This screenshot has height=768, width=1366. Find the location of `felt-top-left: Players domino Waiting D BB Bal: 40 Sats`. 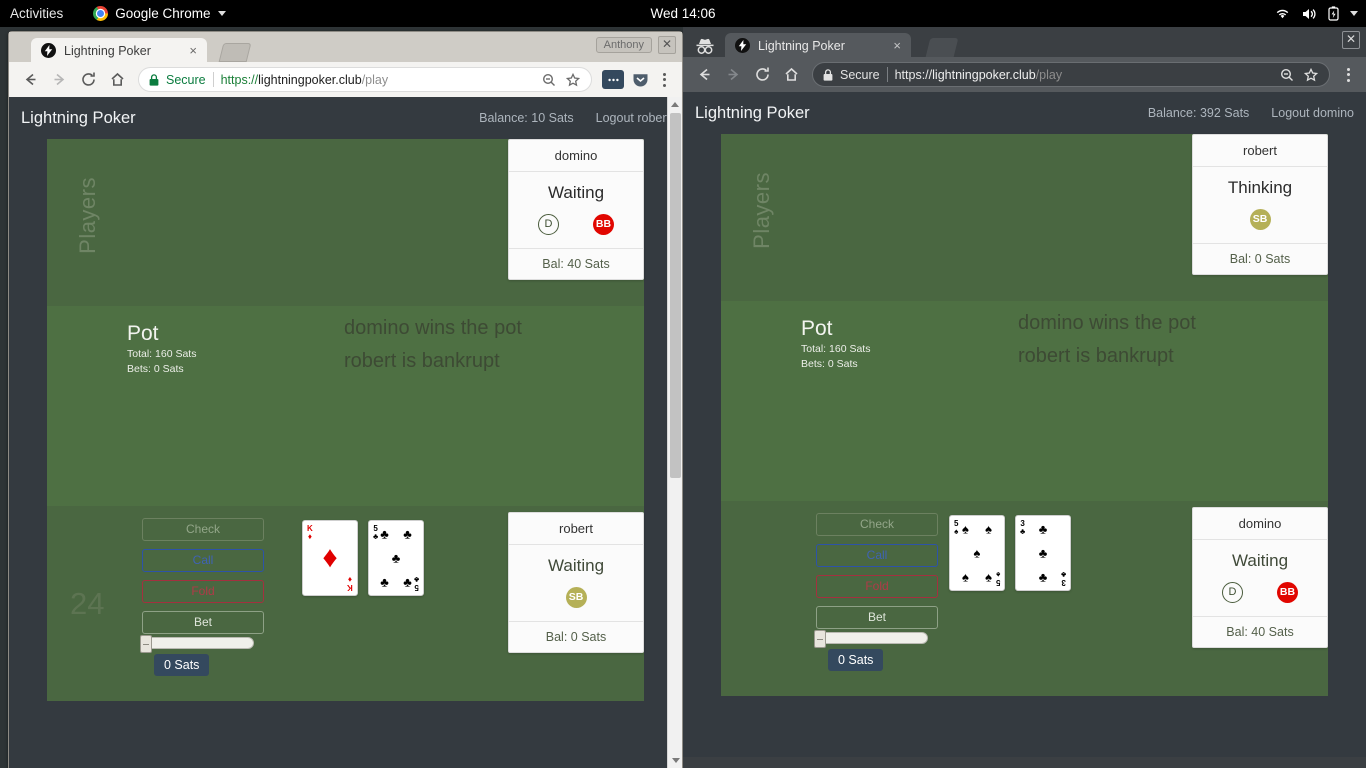

felt-top-left: Players domino Waiting D BB Bal: 40 Sats is located at coordinates (345, 222).